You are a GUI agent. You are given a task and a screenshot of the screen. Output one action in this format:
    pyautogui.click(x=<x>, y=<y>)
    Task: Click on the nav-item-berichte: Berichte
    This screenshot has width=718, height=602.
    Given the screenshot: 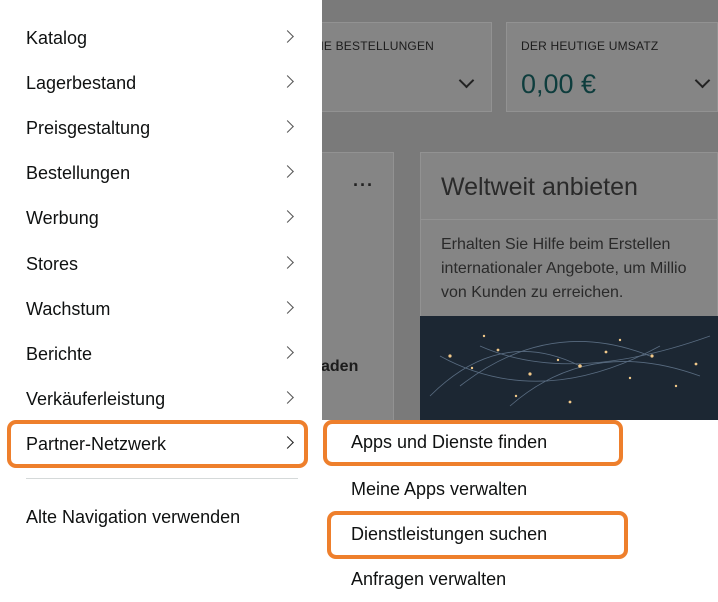 What is the action you would take?
    pyautogui.click(x=161, y=353)
    